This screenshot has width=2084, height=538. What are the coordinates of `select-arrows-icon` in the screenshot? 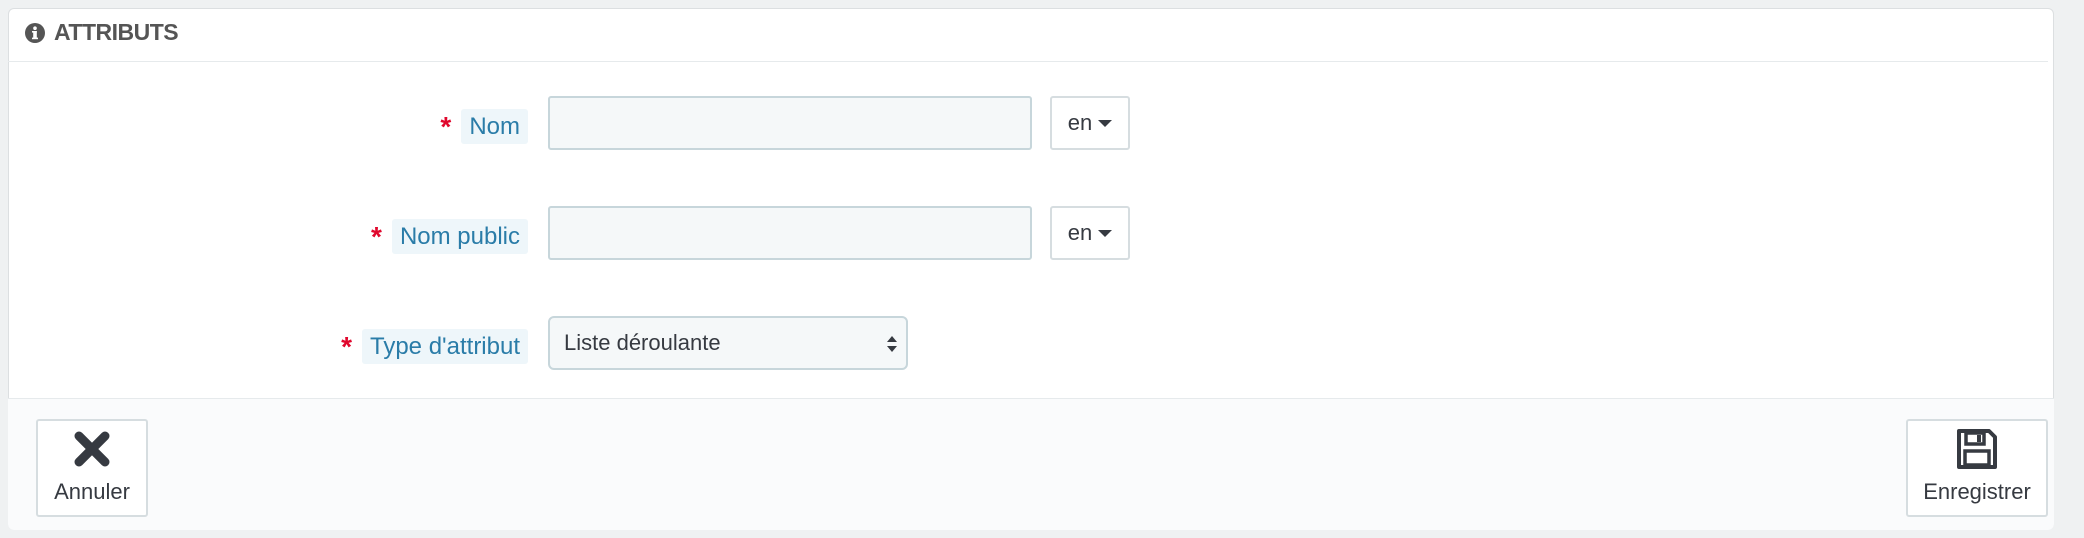 It's located at (892, 344).